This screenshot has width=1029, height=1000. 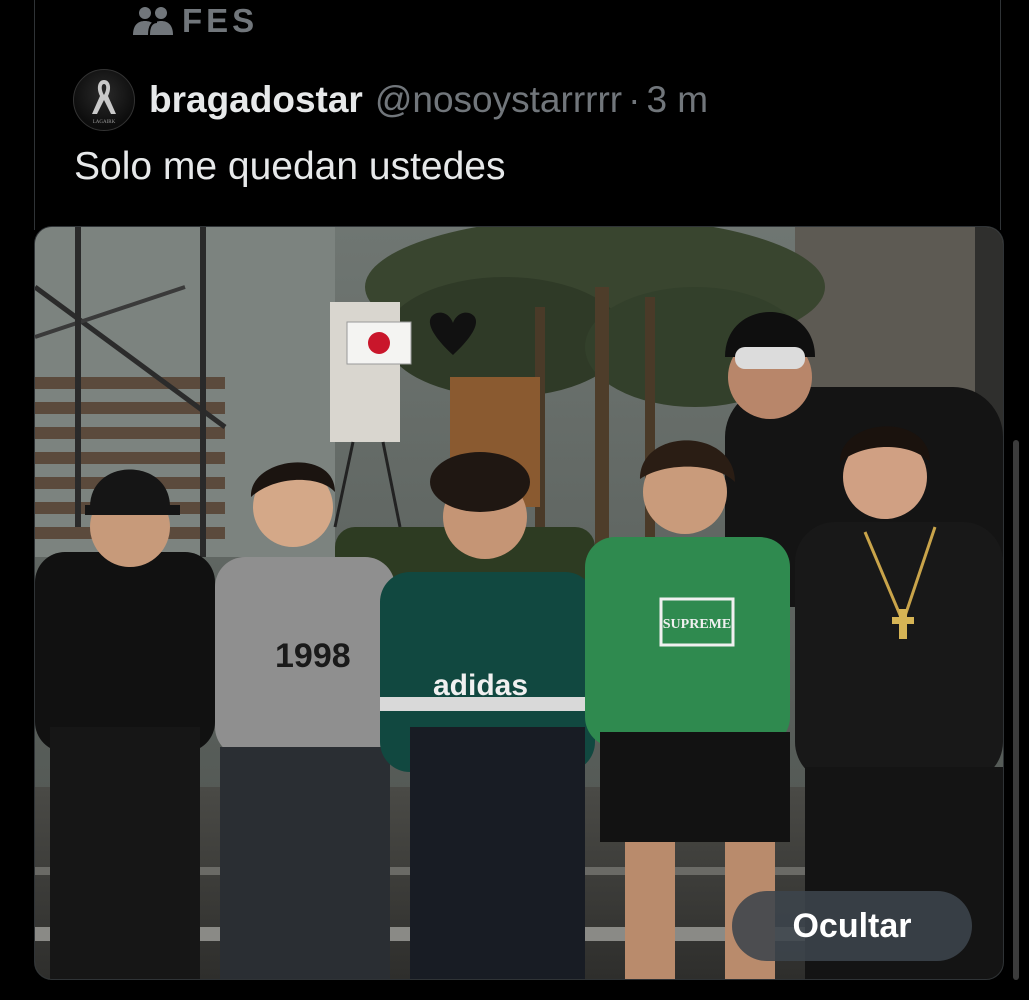 What do you see at coordinates (1016, 710) in the screenshot?
I see `scrollbar` at bounding box center [1016, 710].